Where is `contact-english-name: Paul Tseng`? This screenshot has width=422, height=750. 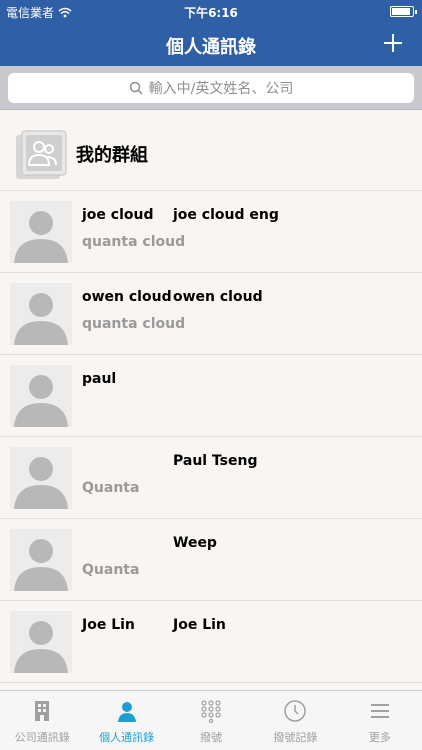 contact-english-name: Paul Tseng is located at coordinates (215, 461).